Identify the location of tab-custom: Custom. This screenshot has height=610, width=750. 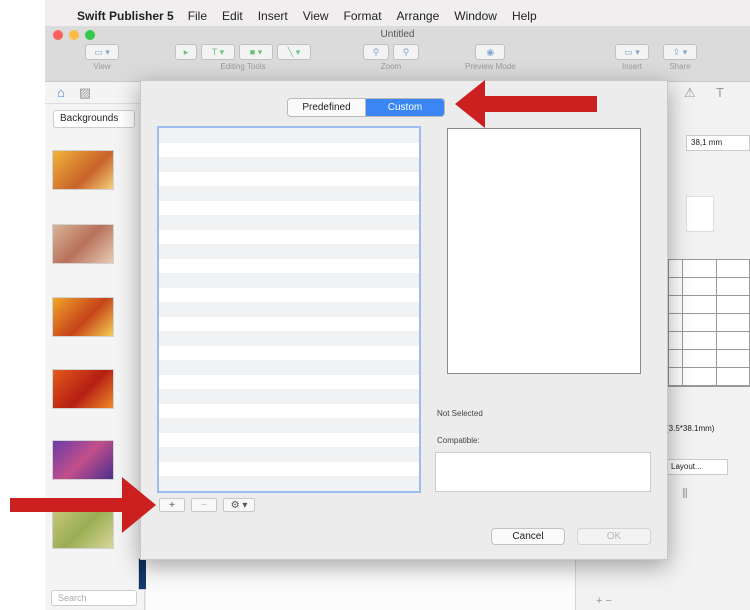
(405, 107).